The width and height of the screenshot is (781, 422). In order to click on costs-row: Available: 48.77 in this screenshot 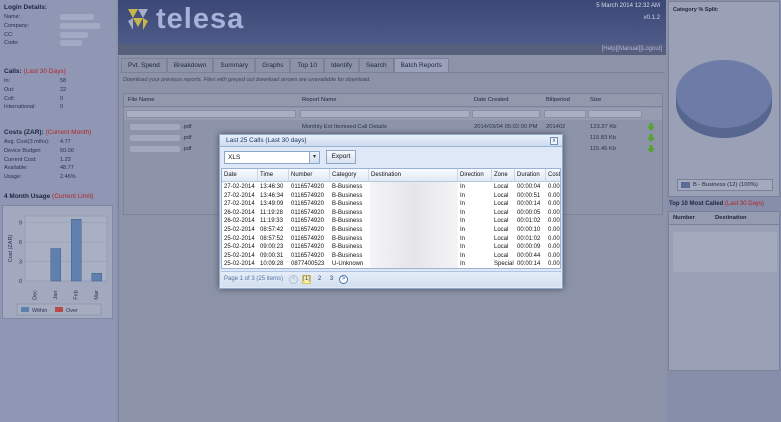, I will do `click(39, 168)`.